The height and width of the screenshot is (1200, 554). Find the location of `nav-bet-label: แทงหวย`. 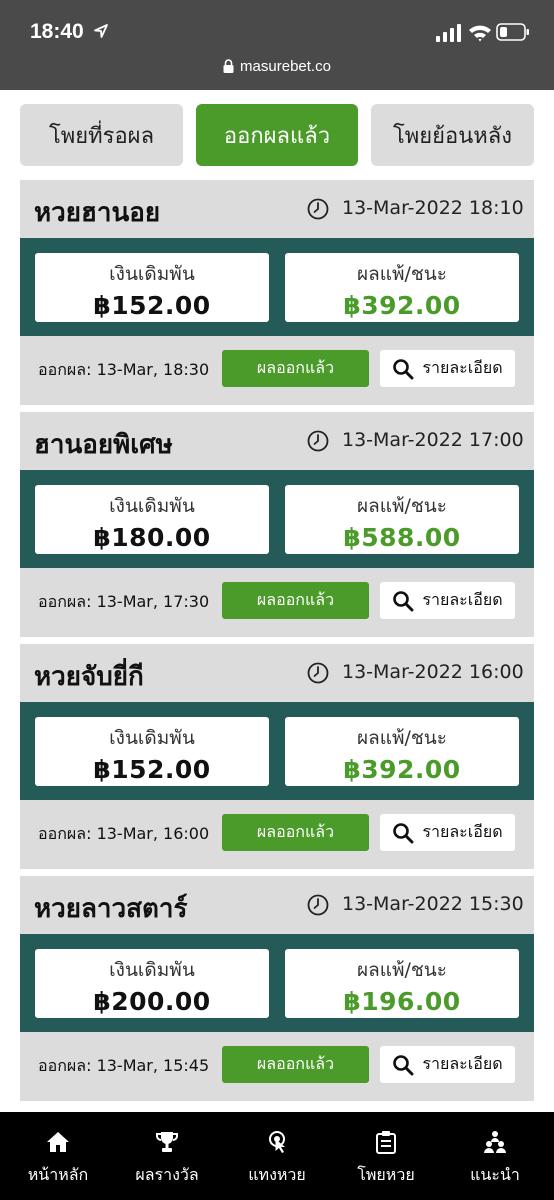

nav-bet-label: แทงหวย is located at coordinates (277, 1174).